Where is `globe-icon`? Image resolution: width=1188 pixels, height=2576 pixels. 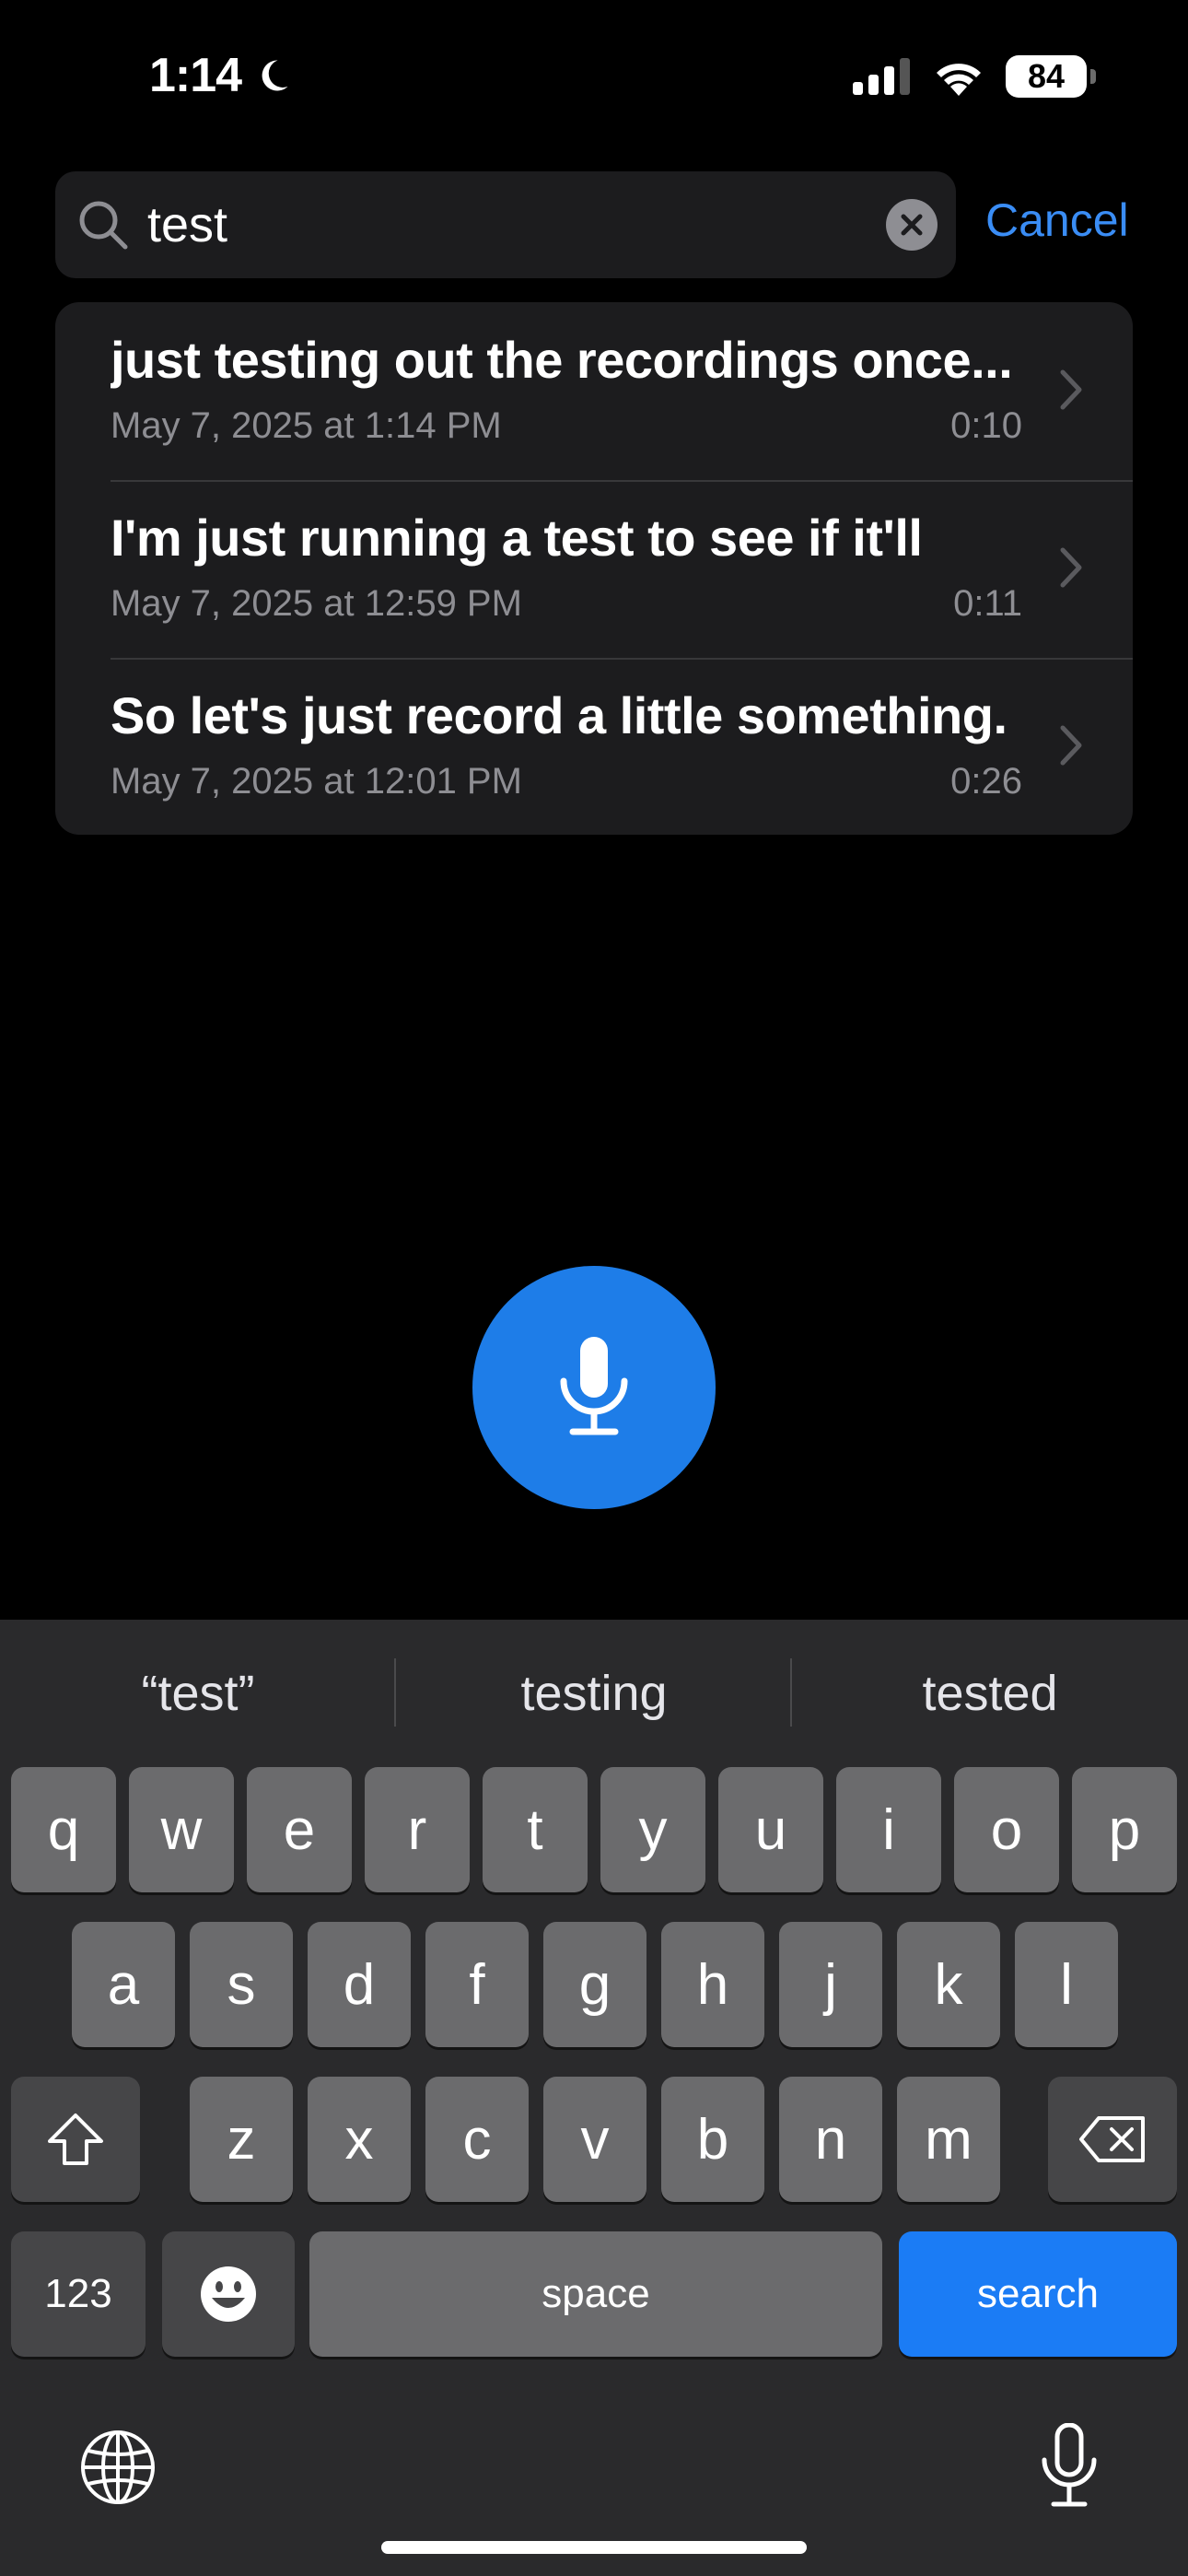 globe-icon is located at coordinates (118, 2467).